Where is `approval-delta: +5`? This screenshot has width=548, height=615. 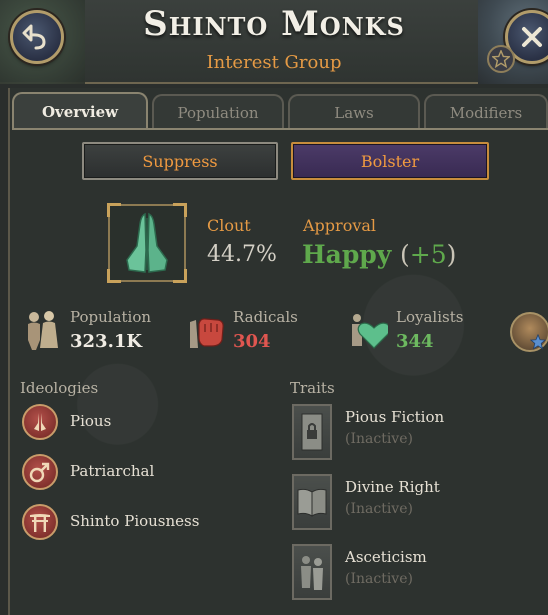
approval-delta: +5 is located at coordinates (428, 254).